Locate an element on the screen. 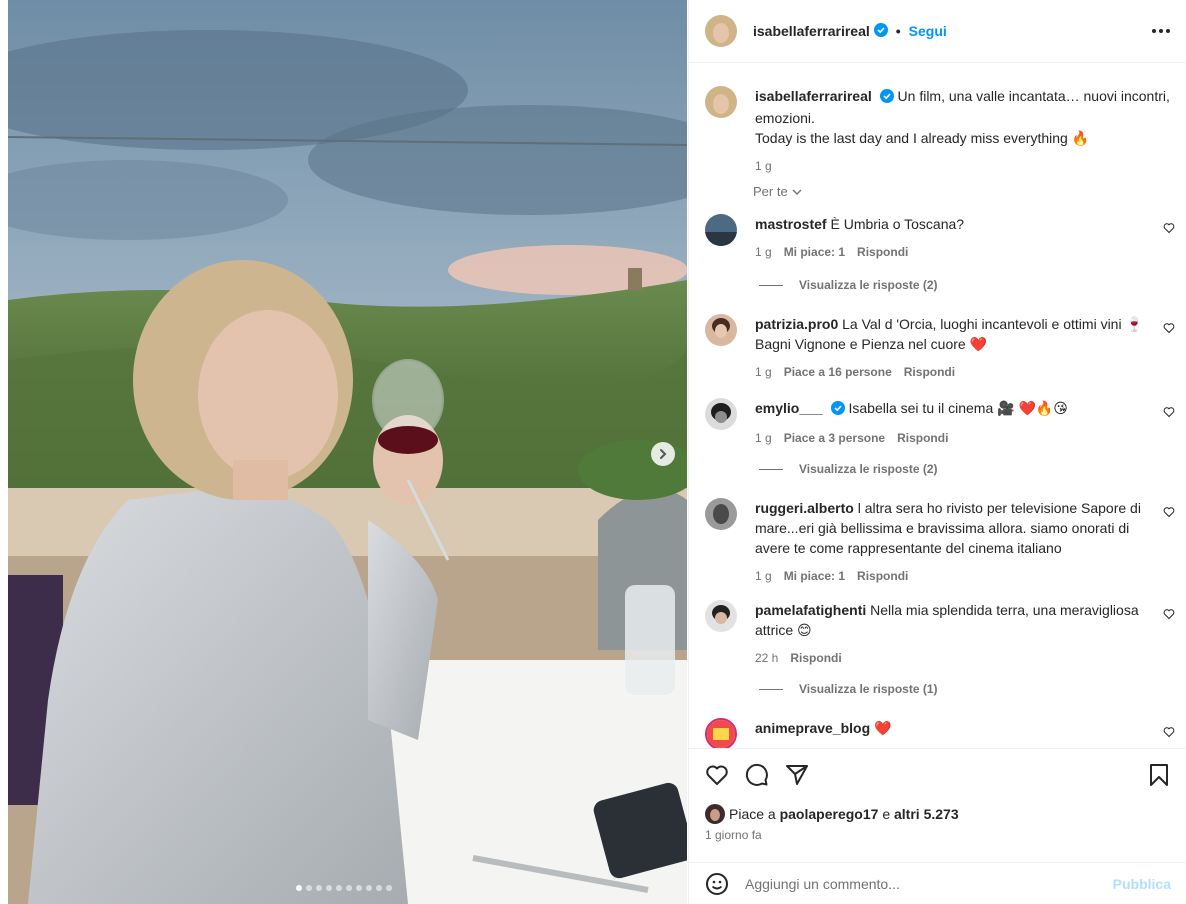 The image size is (1186, 904). paper-plane-icon is located at coordinates (797, 775).